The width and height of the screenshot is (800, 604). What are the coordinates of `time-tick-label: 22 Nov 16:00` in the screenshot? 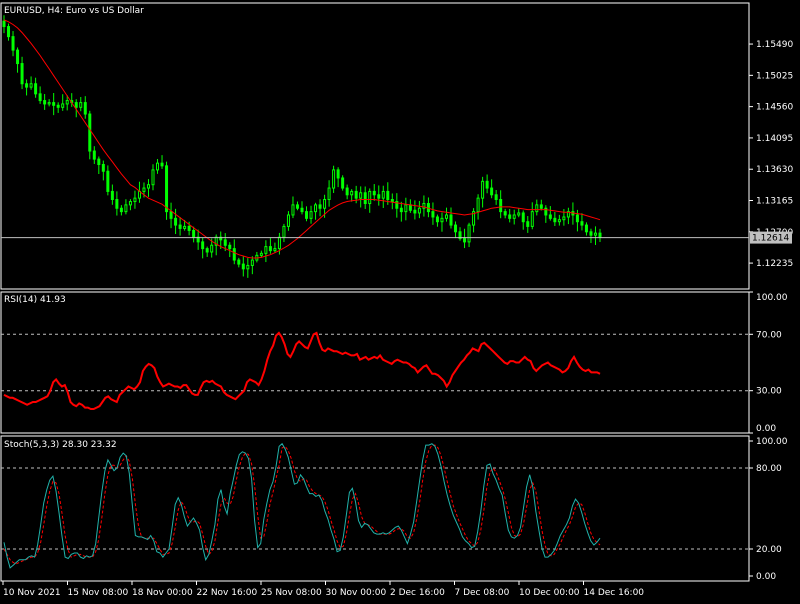 It's located at (227, 593).